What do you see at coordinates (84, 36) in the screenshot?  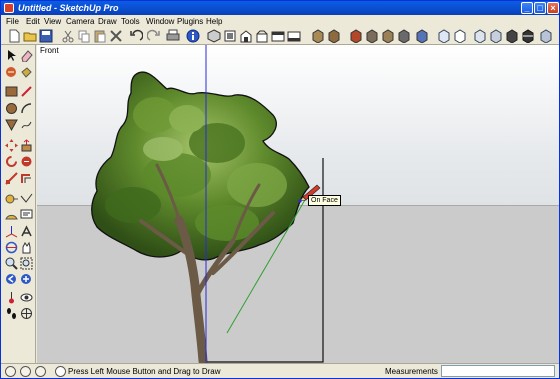 I see `copy-icon` at bounding box center [84, 36].